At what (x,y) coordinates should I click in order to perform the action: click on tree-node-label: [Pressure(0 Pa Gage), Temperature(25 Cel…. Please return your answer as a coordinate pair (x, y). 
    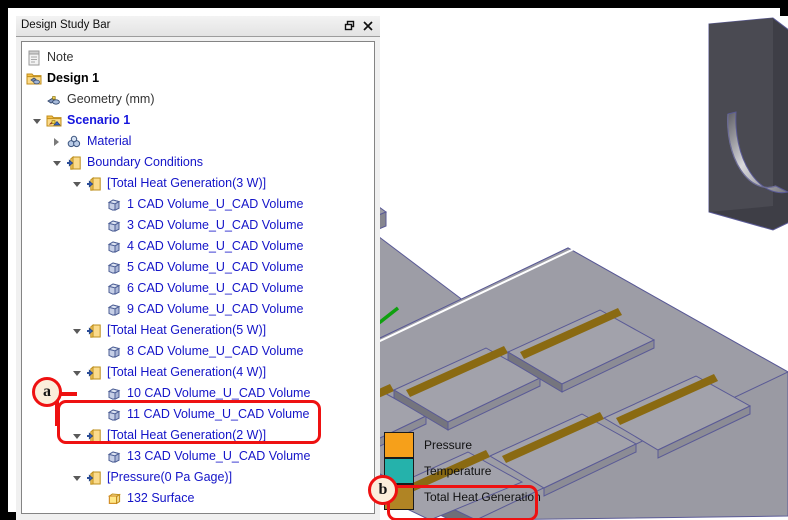
    Looking at the image, I should click on (239, 512).